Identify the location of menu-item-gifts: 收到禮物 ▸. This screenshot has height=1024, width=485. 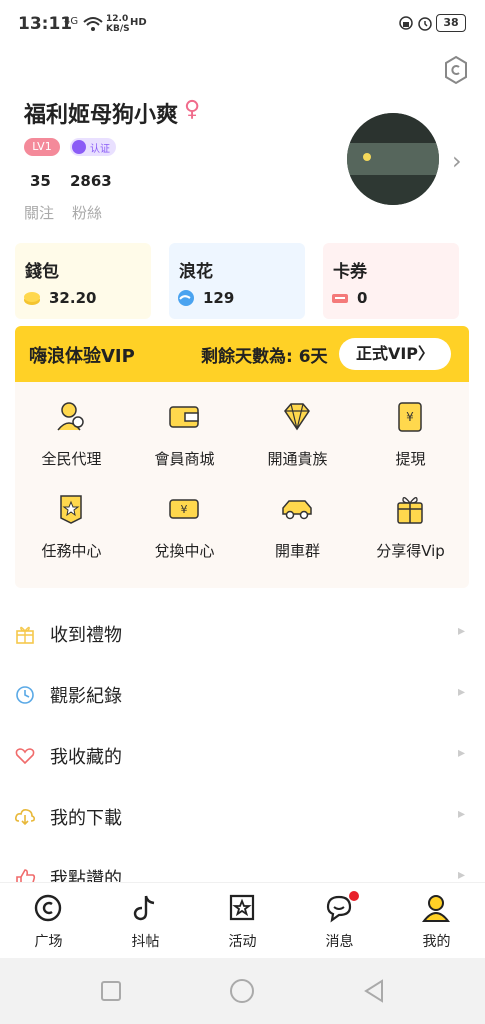
(242, 637).